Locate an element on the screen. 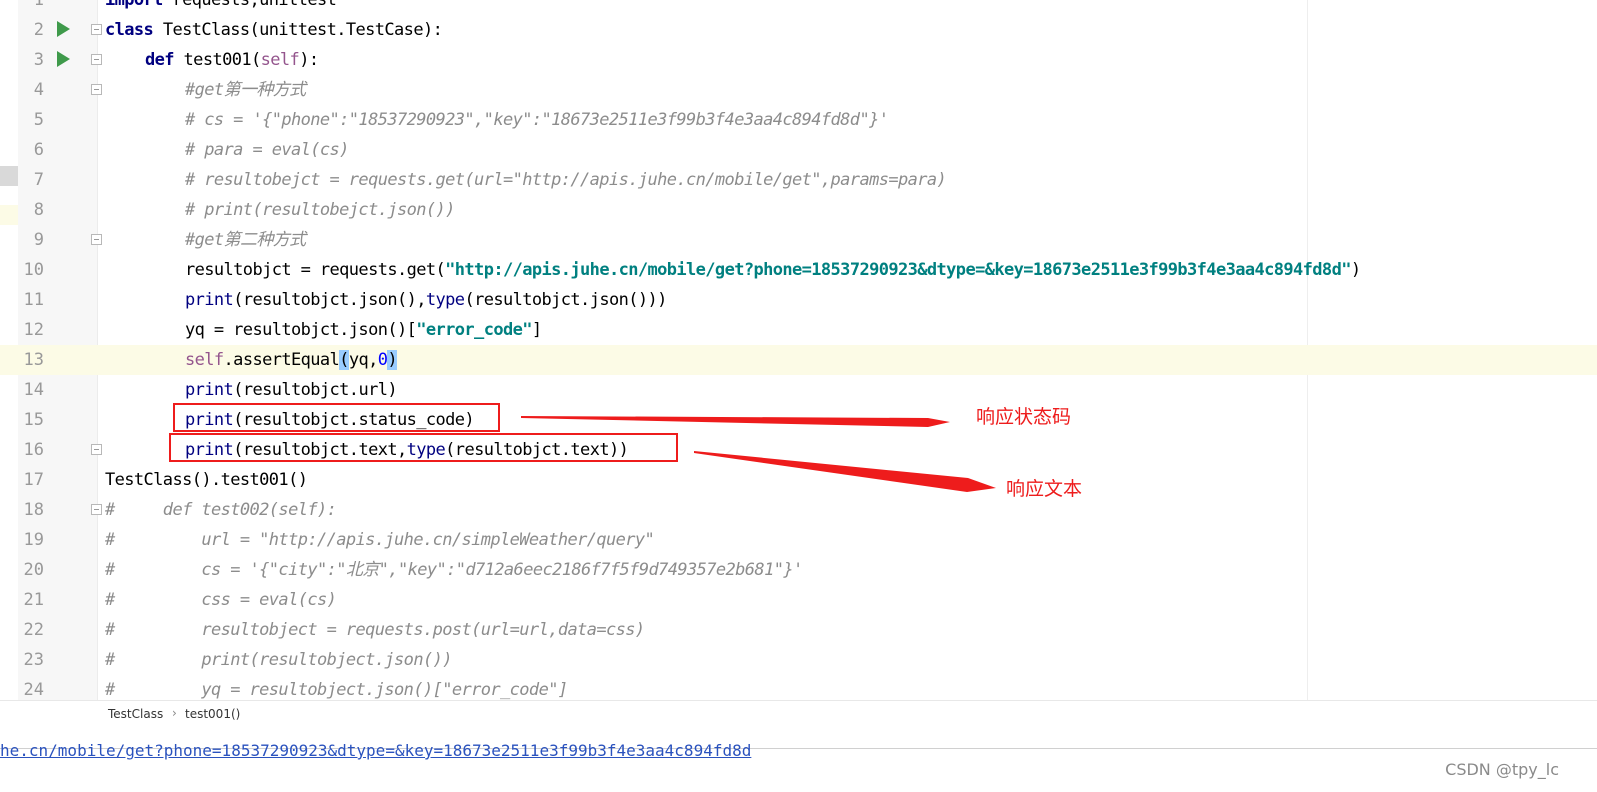  code-line: 12 yq = resultobjct.json()["error_code"] is located at coordinates (798, 330).